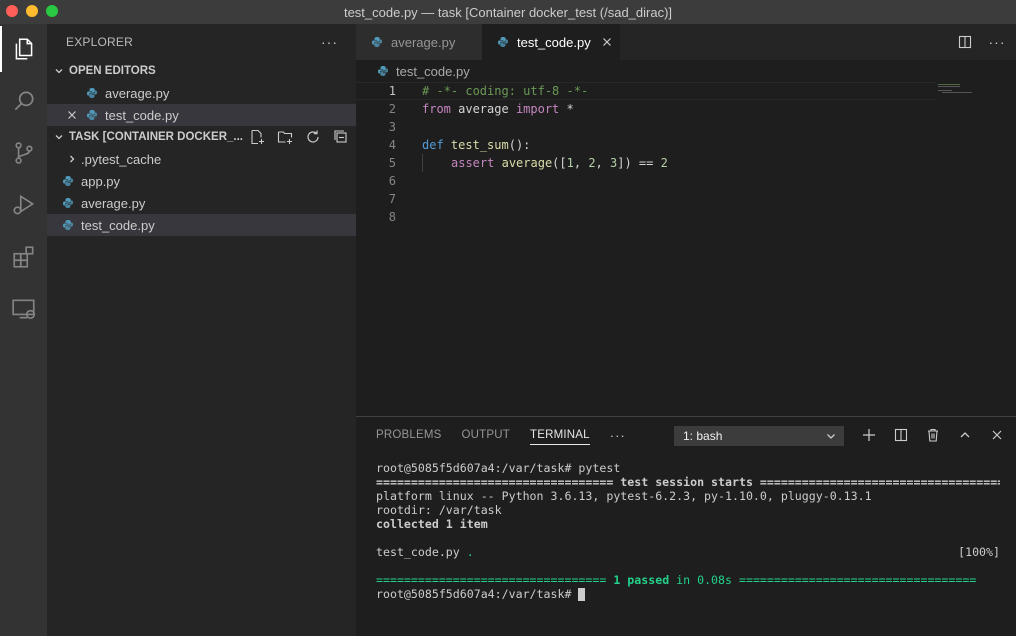 The width and height of the screenshot is (1016, 636). I want to click on close-window-button, so click(12, 11).